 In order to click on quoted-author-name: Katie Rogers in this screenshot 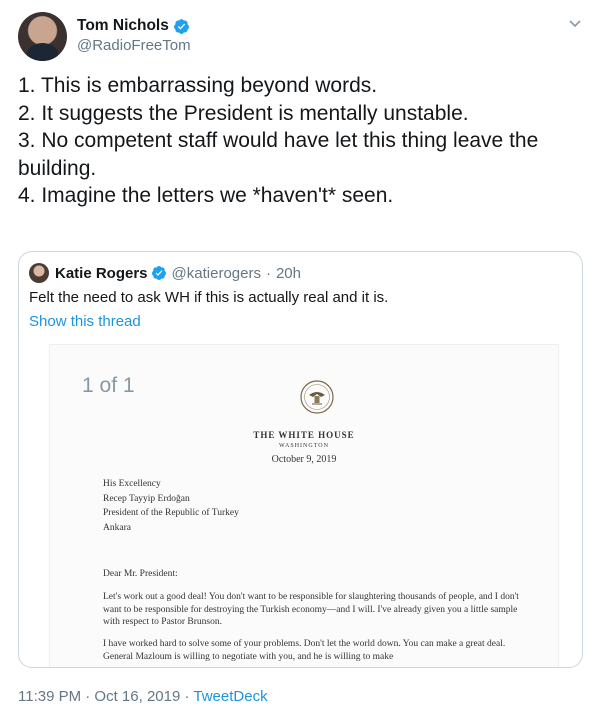, I will do `click(101, 273)`.